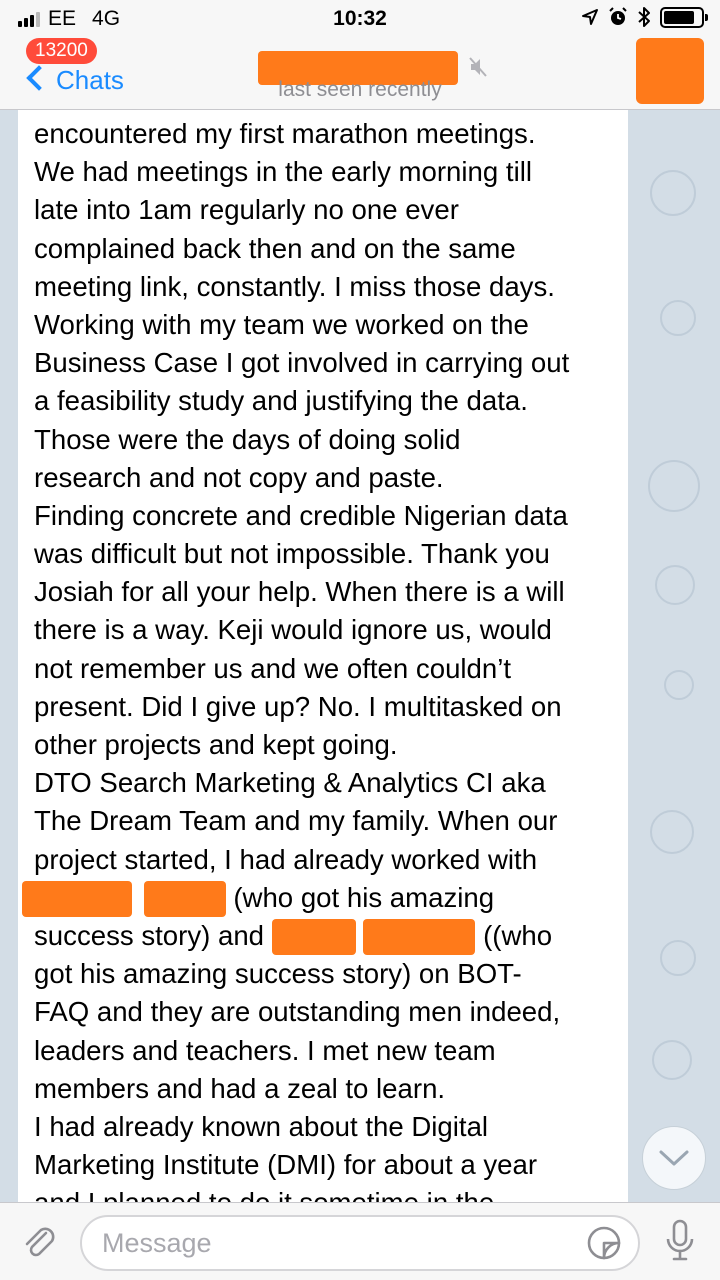 The height and width of the screenshot is (1280, 720). I want to click on status-right, so click(644, 17).